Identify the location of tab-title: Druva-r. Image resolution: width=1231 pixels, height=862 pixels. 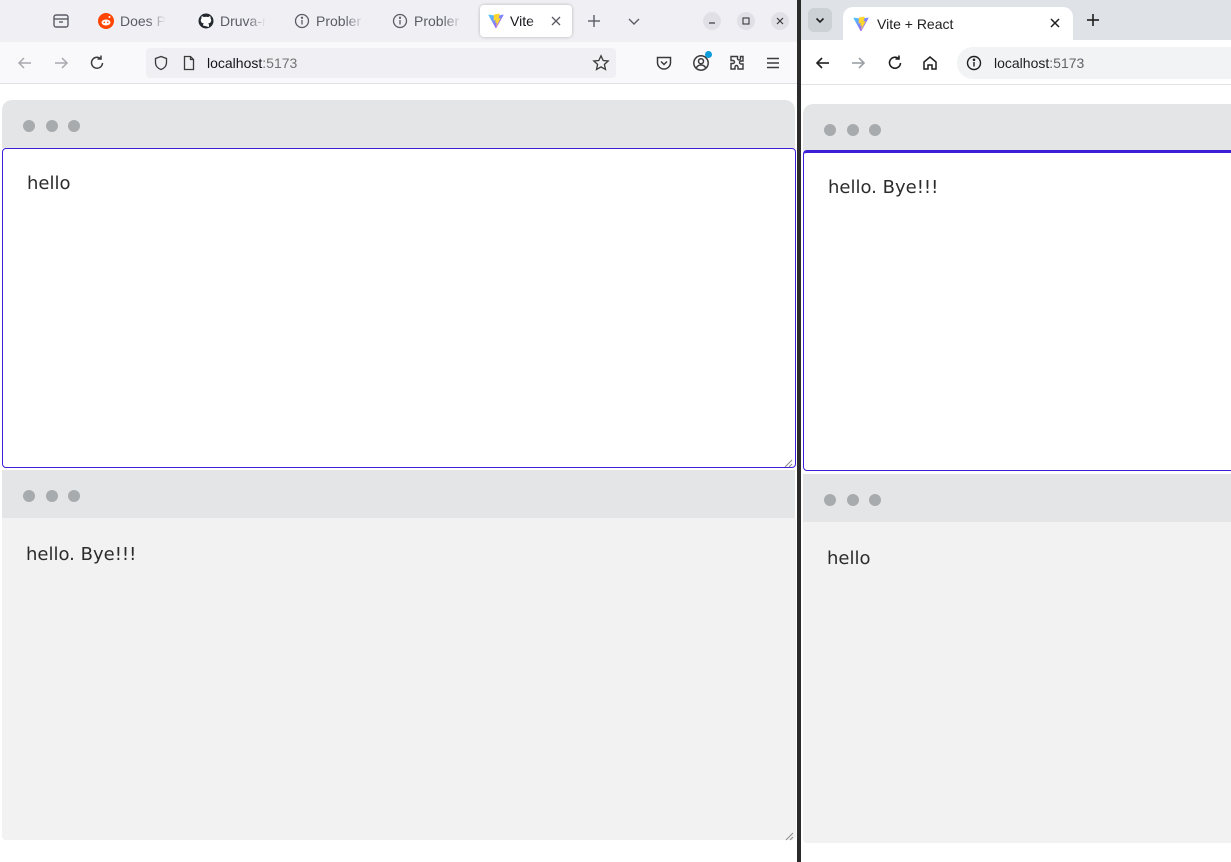
(243, 21).